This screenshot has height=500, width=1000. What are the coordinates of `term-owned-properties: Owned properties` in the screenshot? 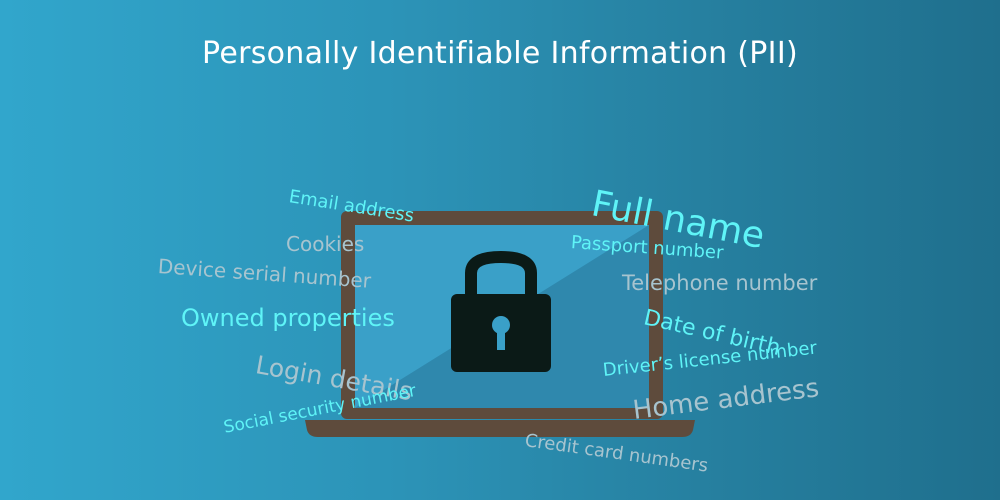 It's located at (288, 318).